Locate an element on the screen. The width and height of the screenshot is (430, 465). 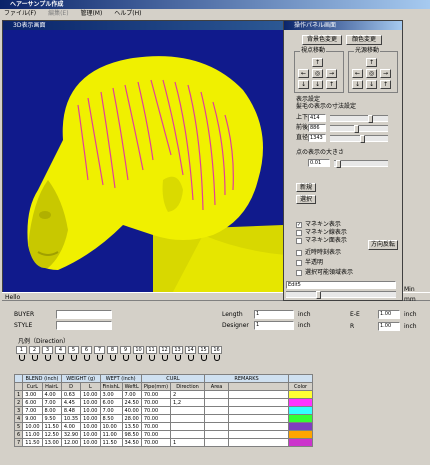
table-row: 2 6.00 7.00 4.45 10.00 6.00 24.50 70.00 1,2 is located at coordinates (163, 402).